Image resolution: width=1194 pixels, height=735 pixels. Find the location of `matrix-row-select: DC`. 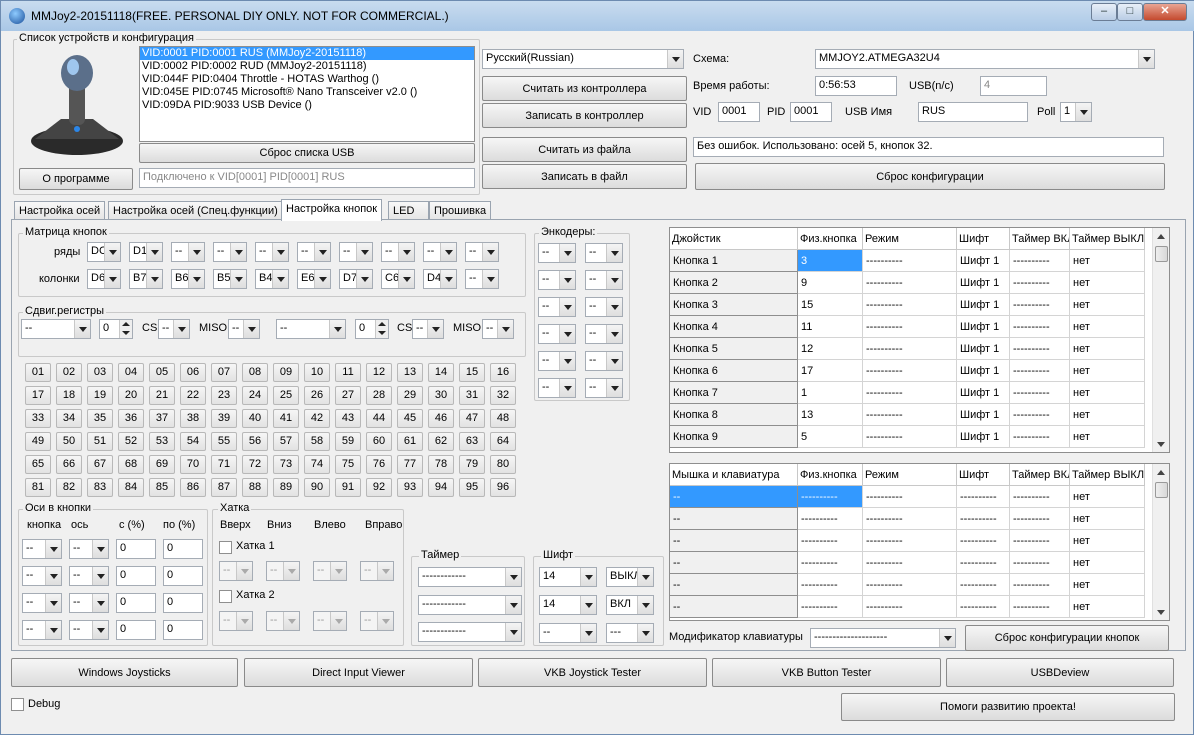

matrix-row-select: DC is located at coordinates (104, 252).